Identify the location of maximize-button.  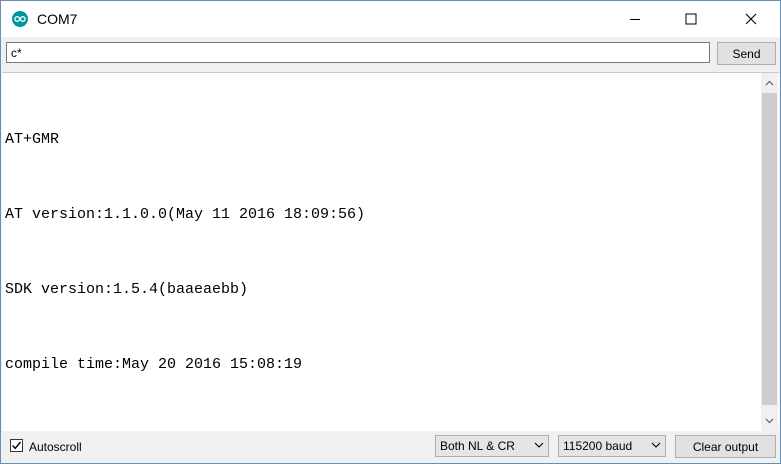
(691, 19).